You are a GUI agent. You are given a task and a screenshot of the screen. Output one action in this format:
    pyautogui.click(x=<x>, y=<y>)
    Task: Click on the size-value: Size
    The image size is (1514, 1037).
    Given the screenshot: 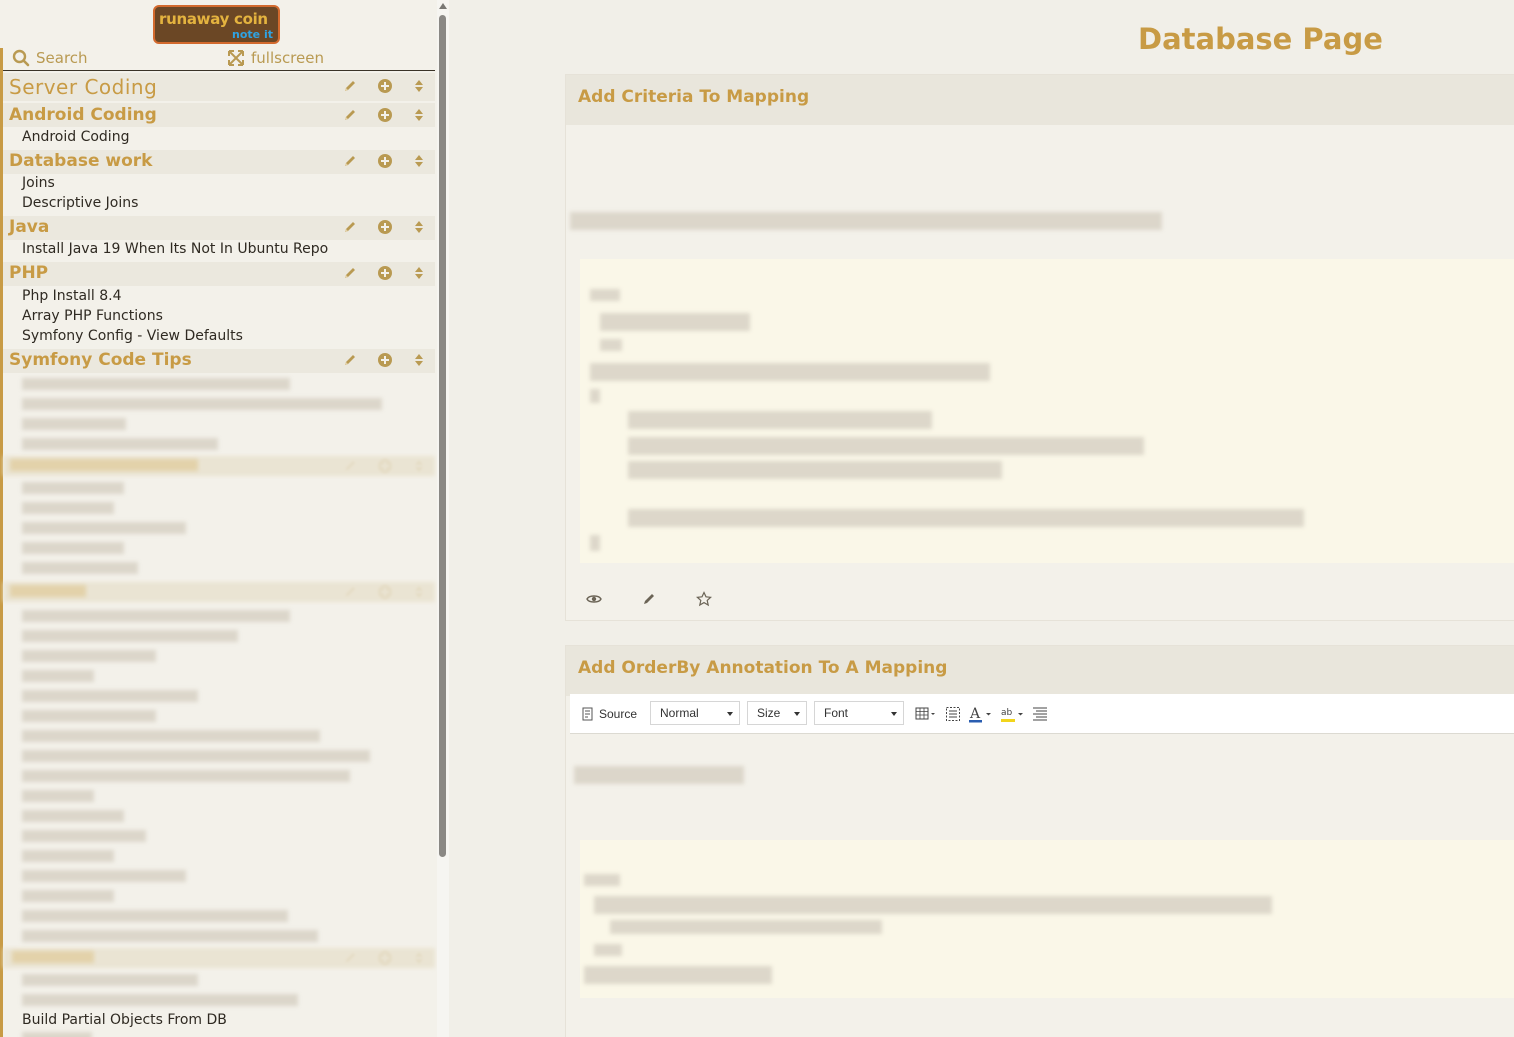 What is the action you would take?
    pyautogui.click(x=769, y=713)
    